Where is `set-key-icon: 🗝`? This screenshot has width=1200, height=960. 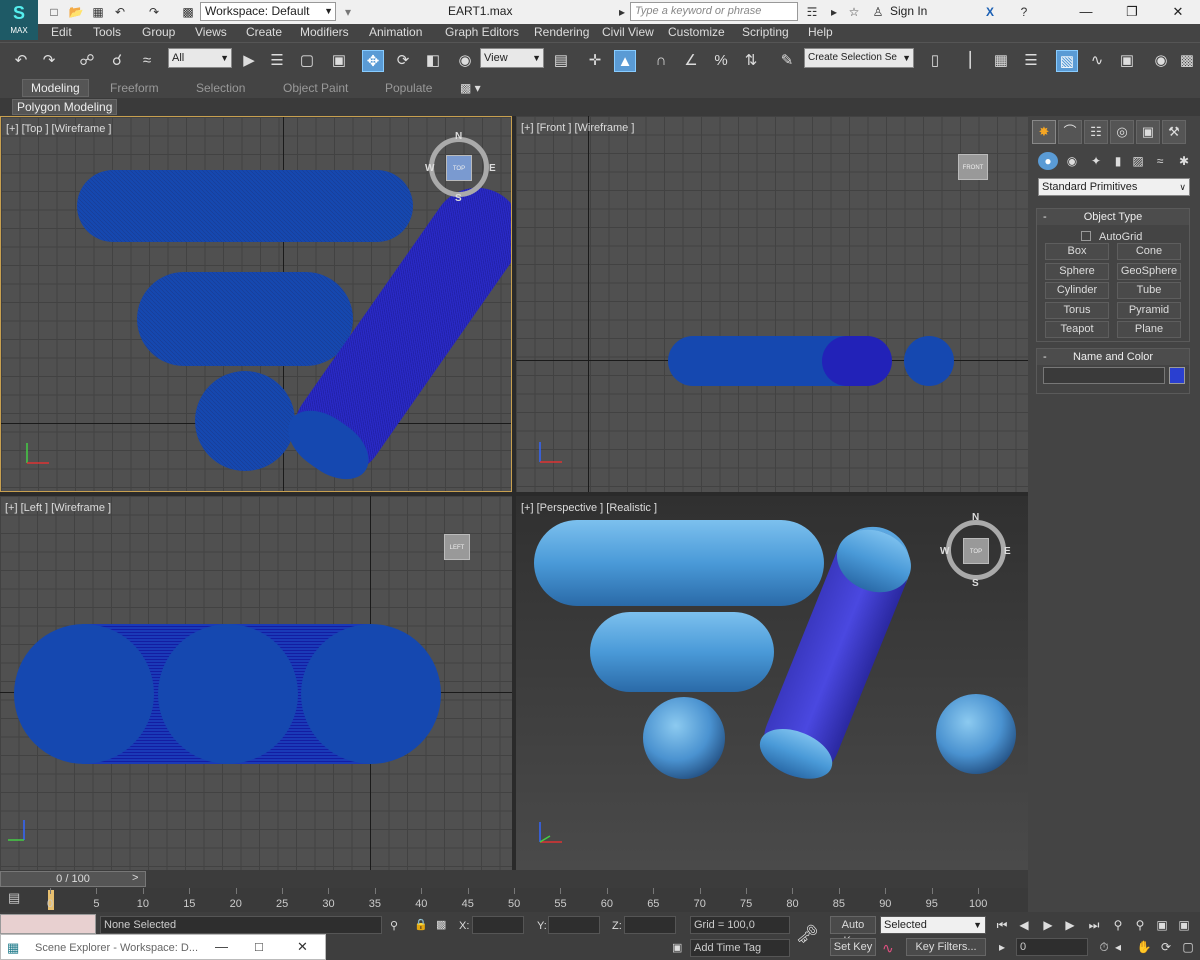
set-key-icon: 🗝 is located at coordinates (807, 934).